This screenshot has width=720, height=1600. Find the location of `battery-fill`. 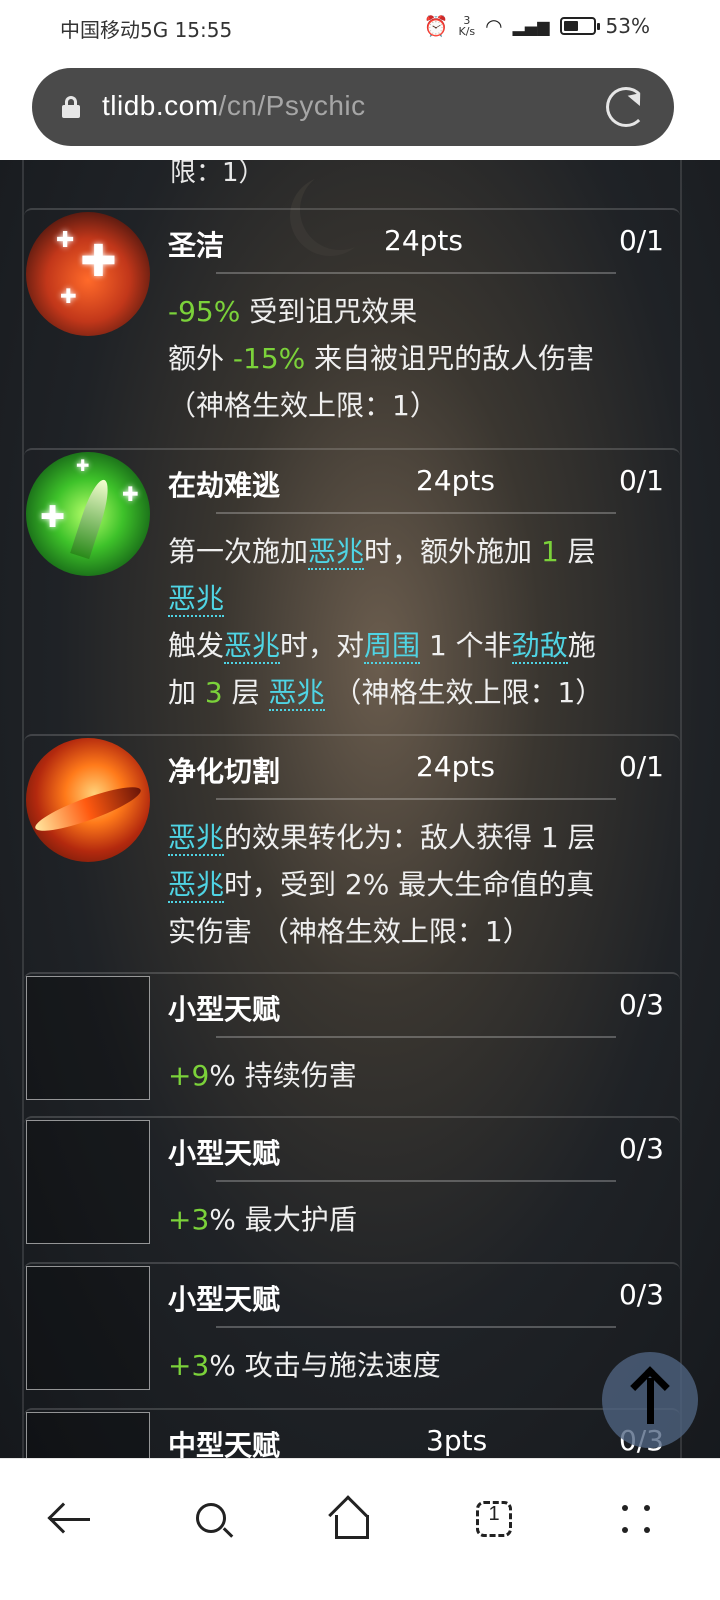

battery-fill is located at coordinates (571, 26).